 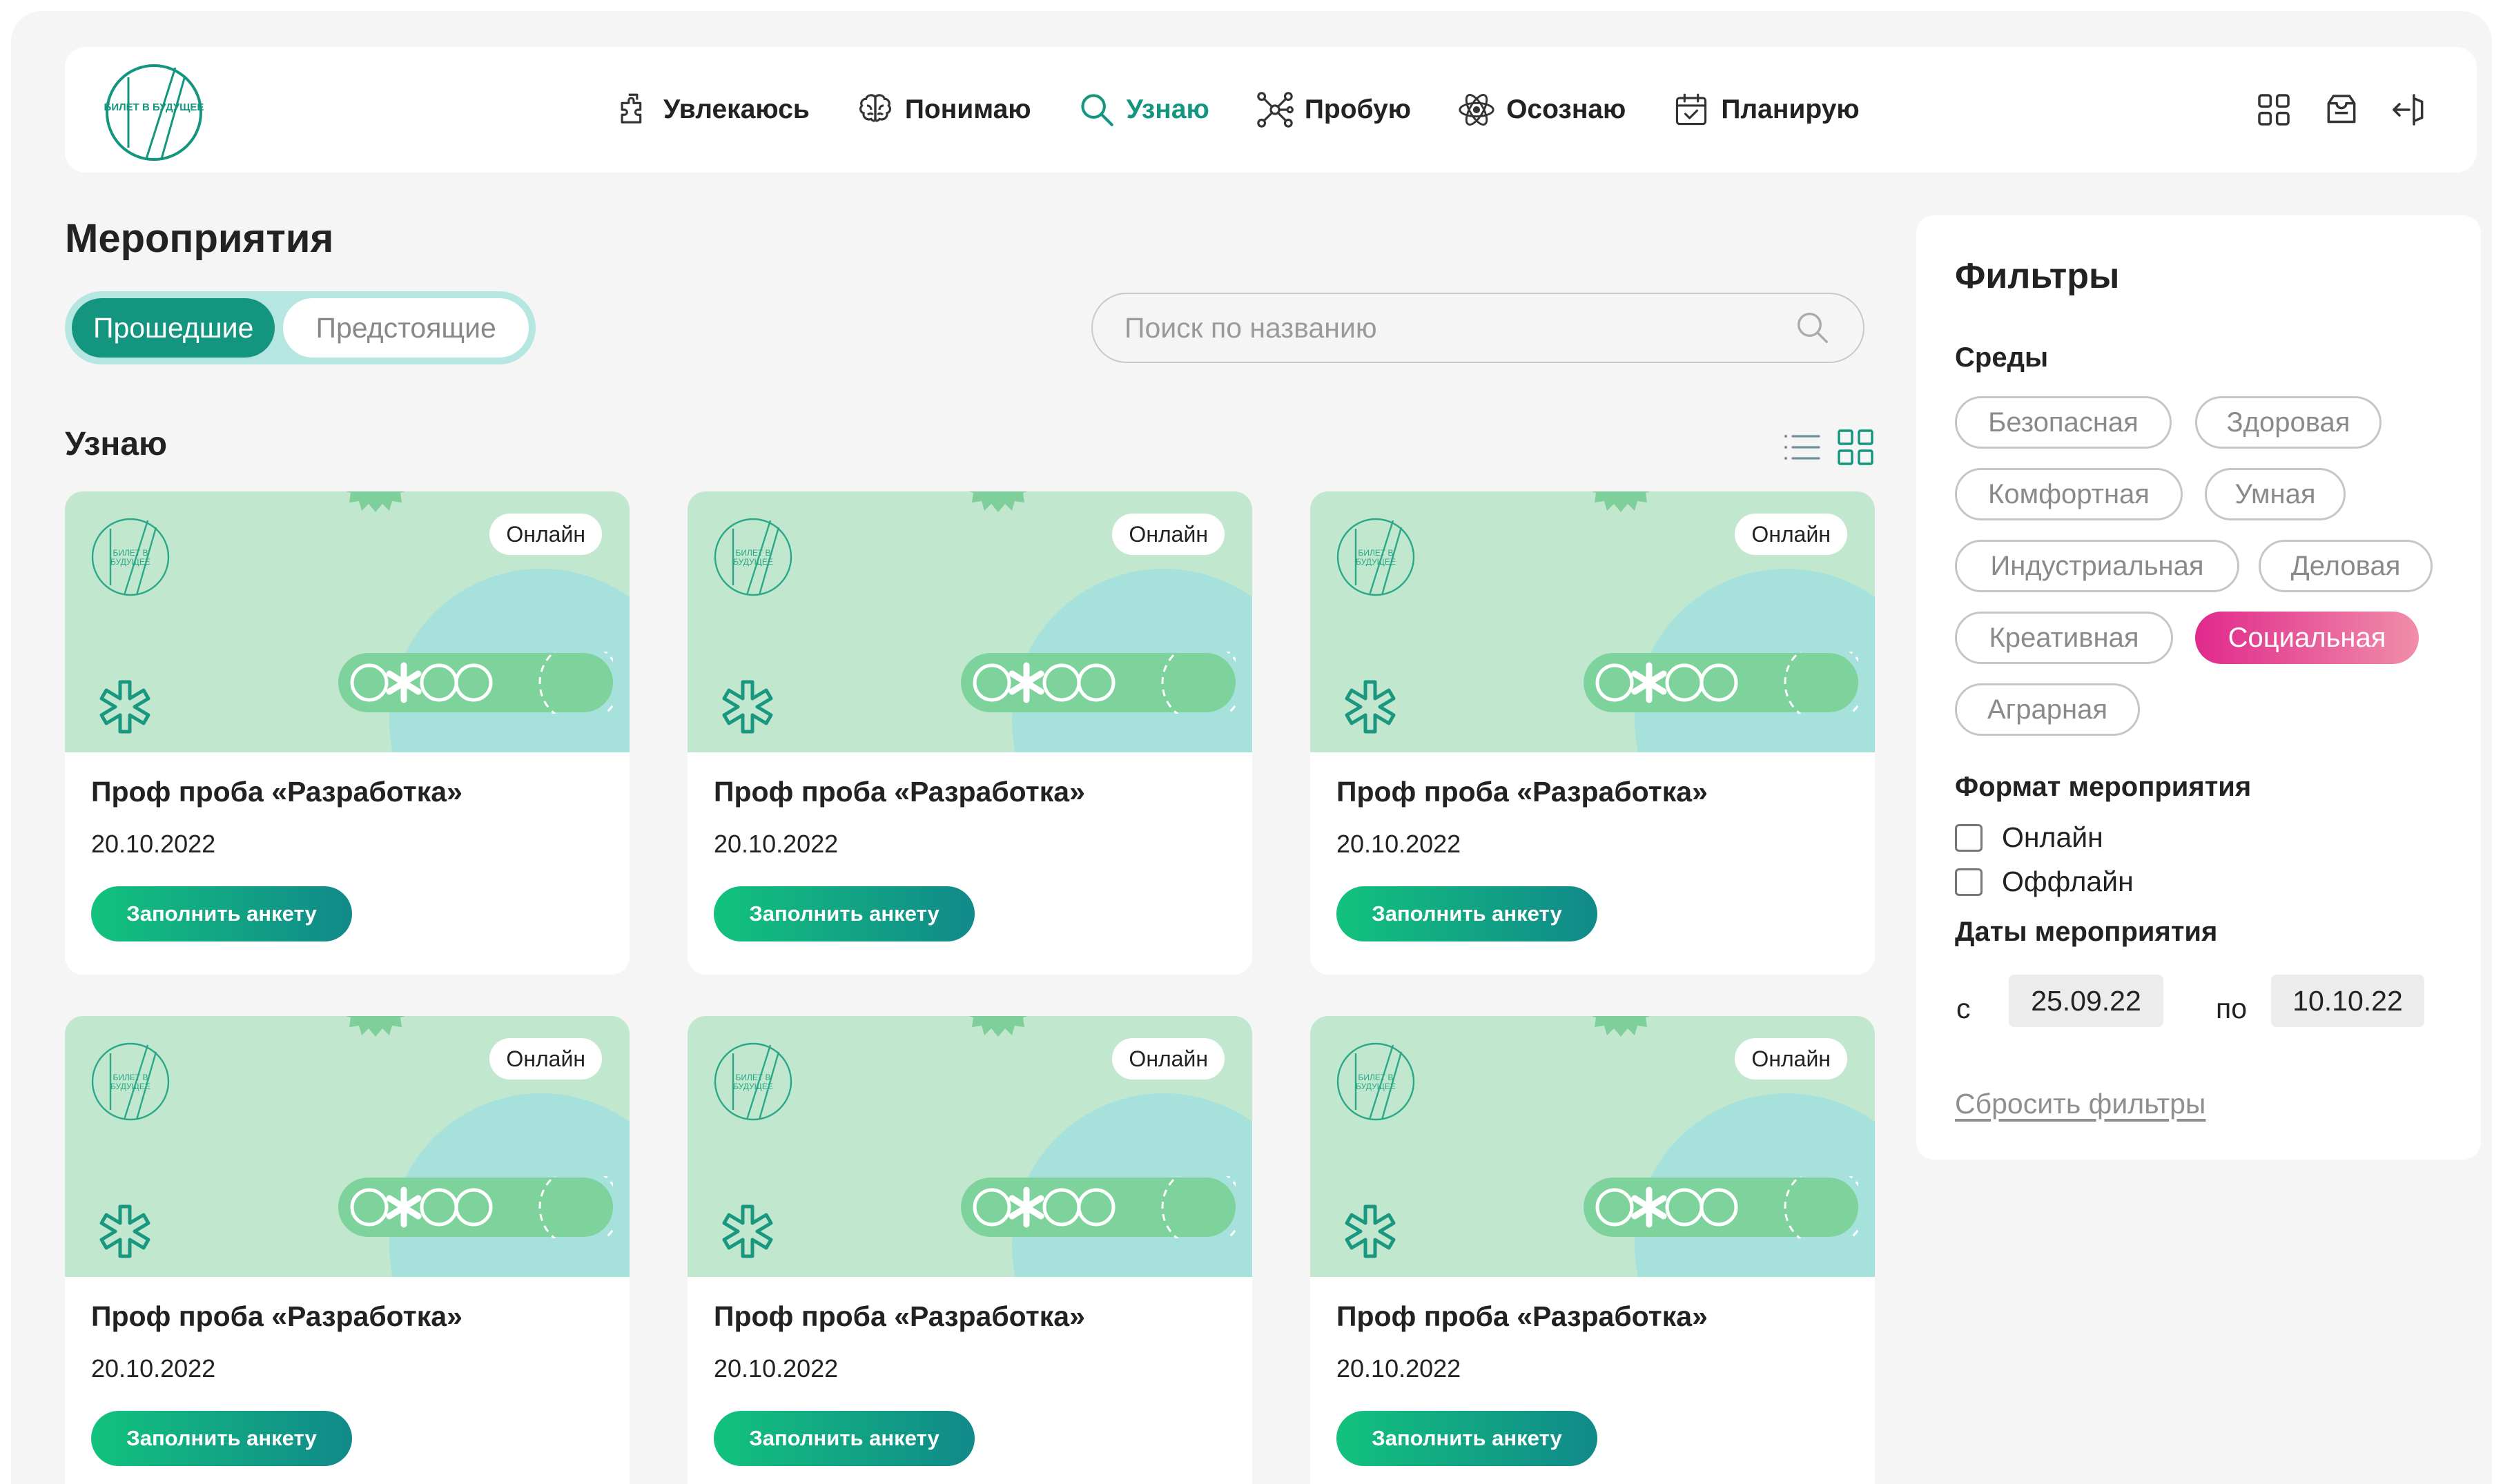 I want to click on nav-item-uznayu: Узнаю, so click(x=1143, y=110).